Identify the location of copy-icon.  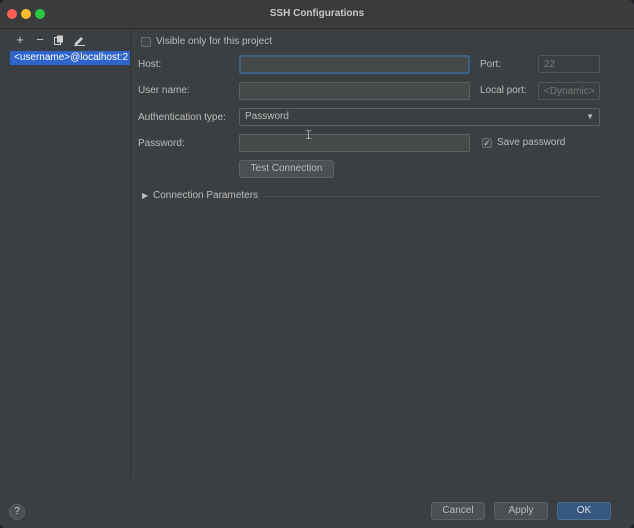
(59, 40).